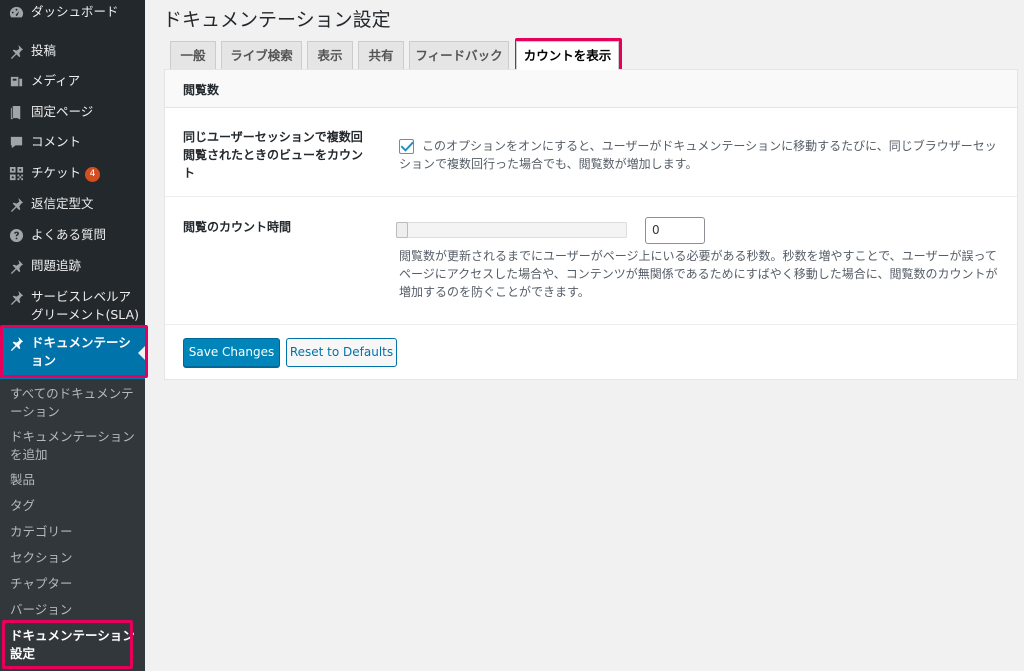 The image size is (1024, 671). Describe the element at coordinates (402, 230) in the screenshot. I see `slider-handle` at that location.